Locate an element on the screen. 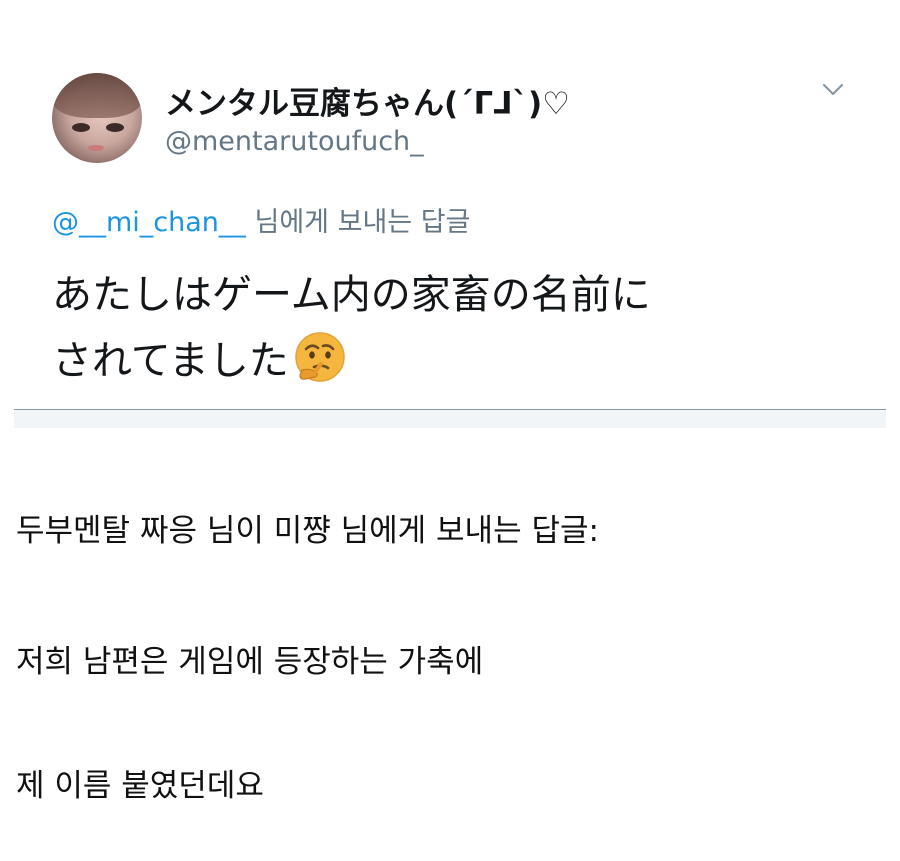 This screenshot has width=900, height=861. user-handle: @mentarutoufuch_ is located at coordinates (294, 141).